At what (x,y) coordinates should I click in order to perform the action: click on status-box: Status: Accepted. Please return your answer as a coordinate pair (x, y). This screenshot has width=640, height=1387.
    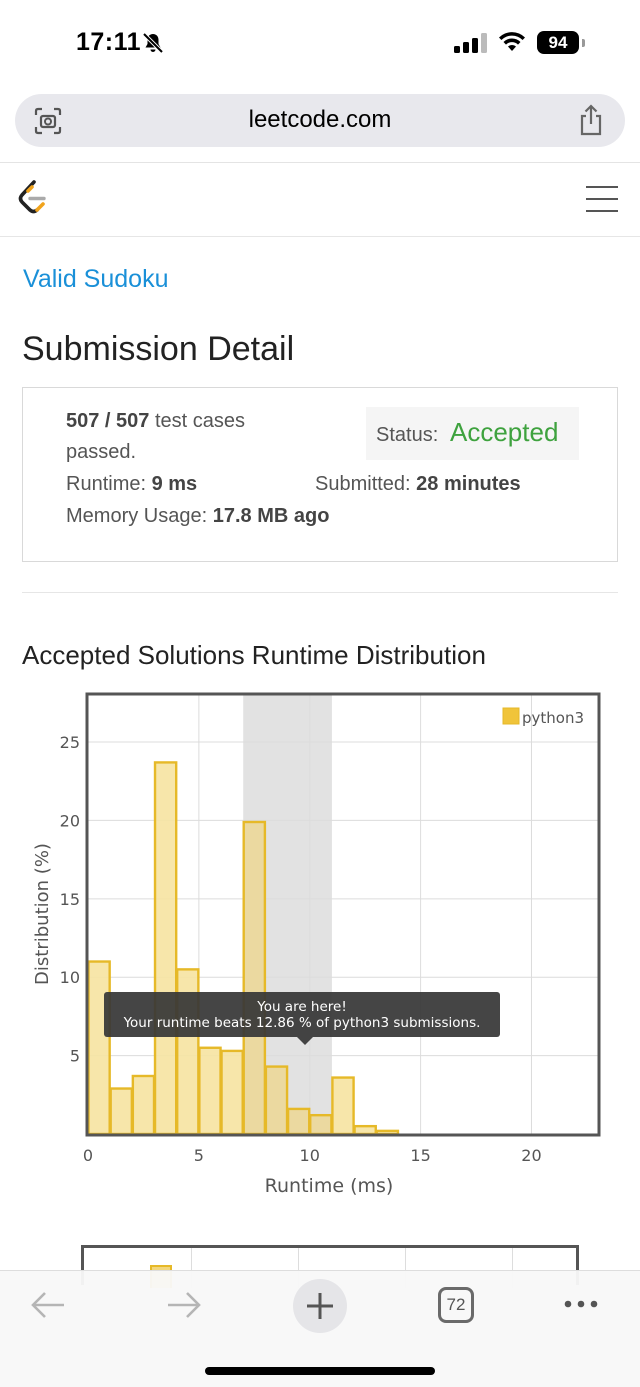
    Looking at the image, I should click on (472, 433).